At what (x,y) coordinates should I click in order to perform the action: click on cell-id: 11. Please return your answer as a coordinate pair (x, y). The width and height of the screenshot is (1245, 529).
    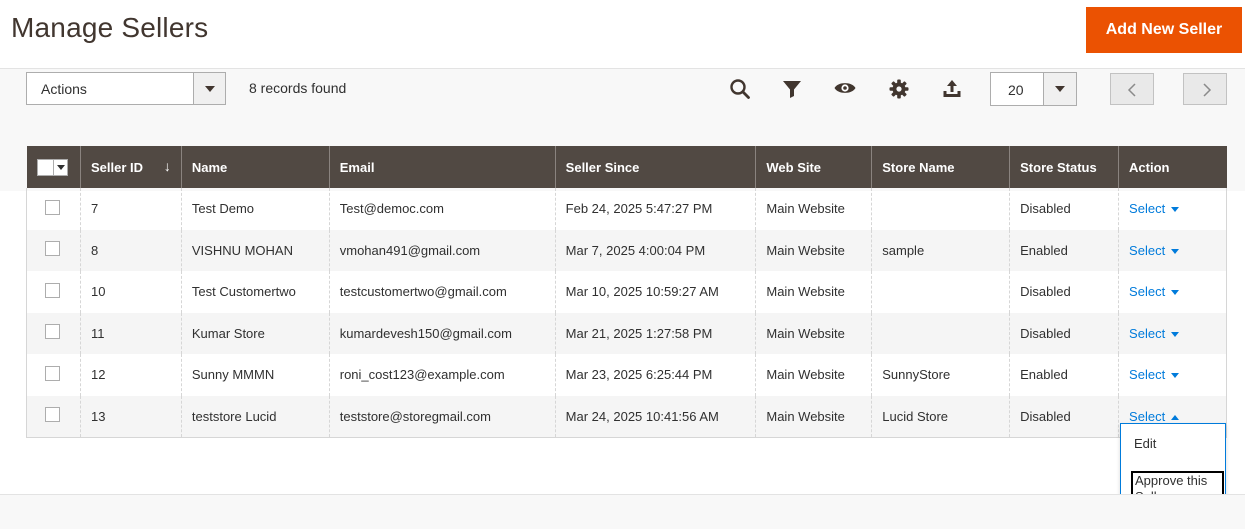
    Looking at the image, I should click on (130, 333).